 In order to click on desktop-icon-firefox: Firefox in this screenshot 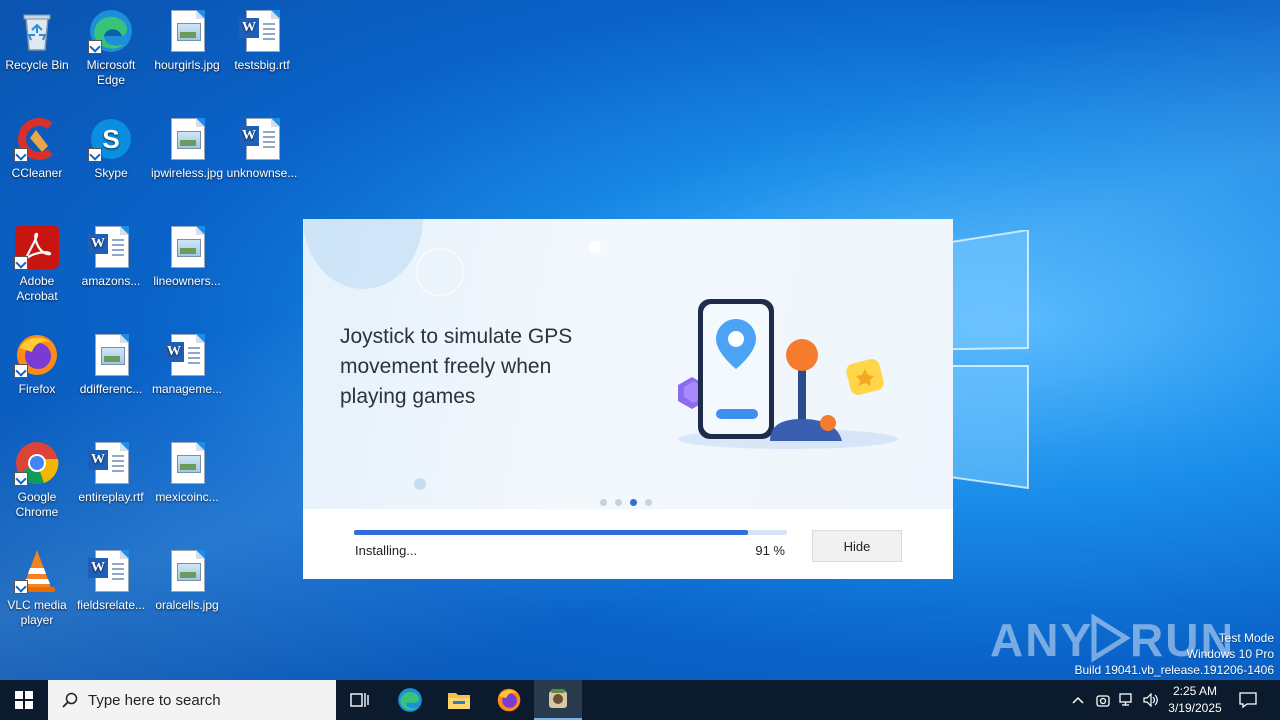, I will do `click(37, 364)`.